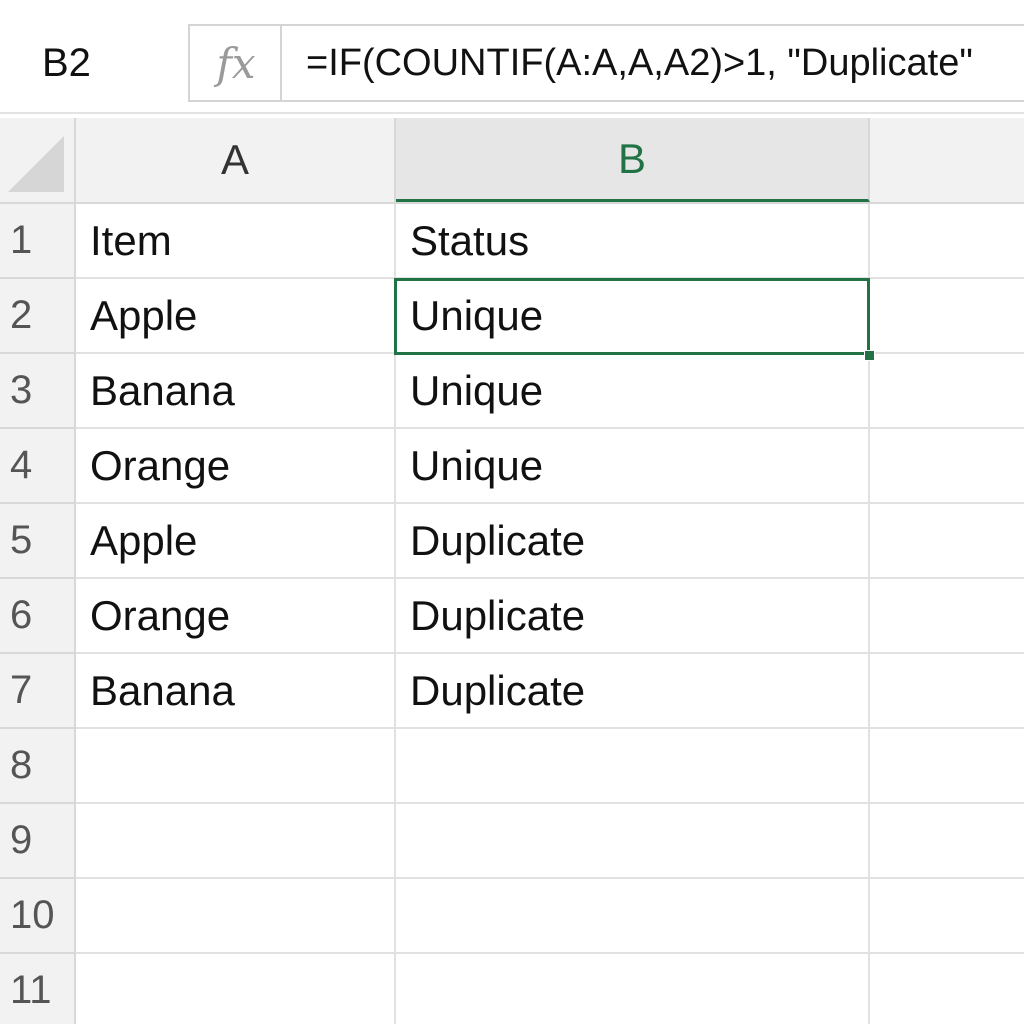 The width and height of the screenshot is (1024, 1024). What do you see at coordinates (236, 541) in the screenshot?
I see `cell-a5: Apple` at bounding box center [236, 541].